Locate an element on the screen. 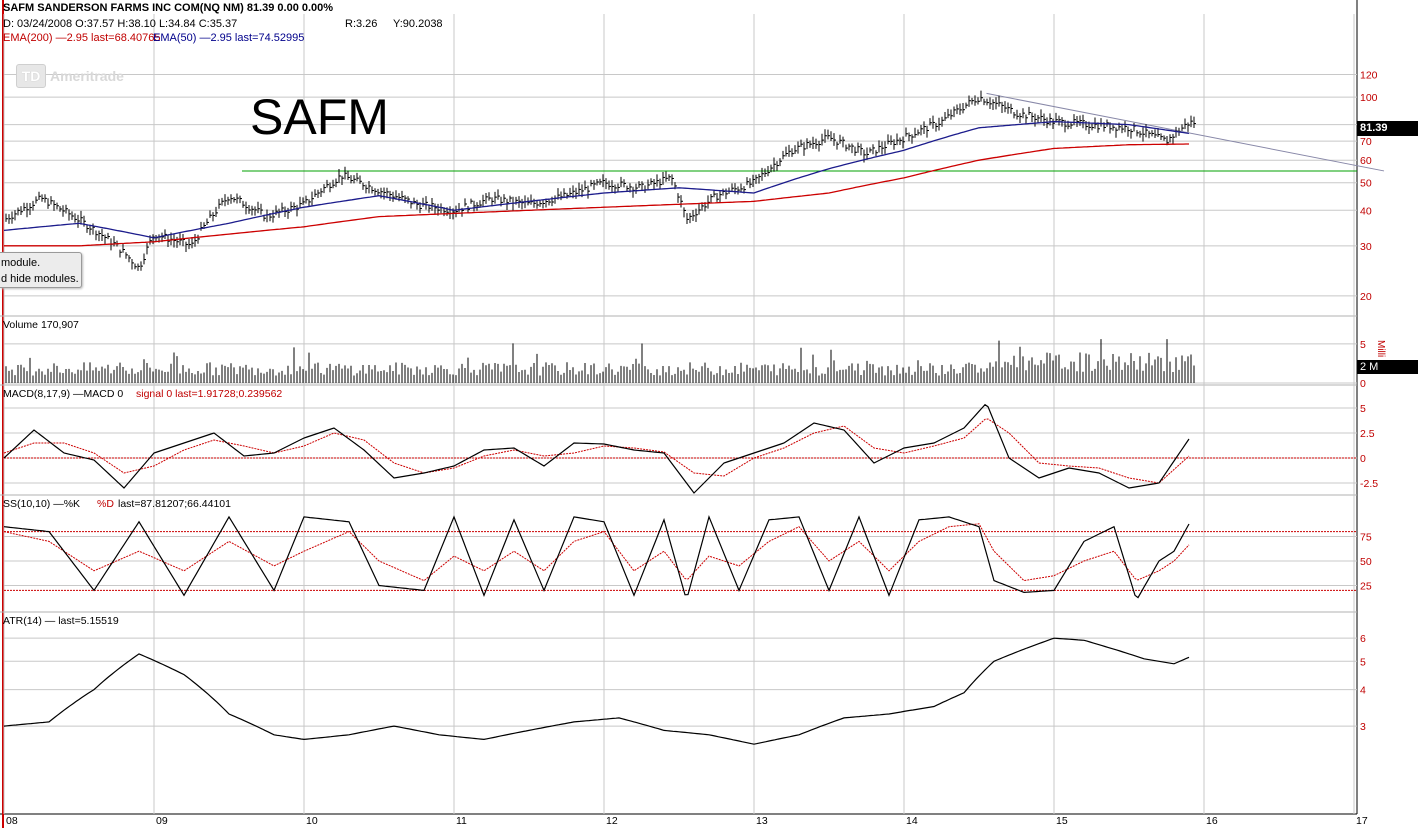 This screenshot has width=1418, height=828. ema50-label: EMA(50) —2.95 last=74.52995 is located at coordinates (229, 38).